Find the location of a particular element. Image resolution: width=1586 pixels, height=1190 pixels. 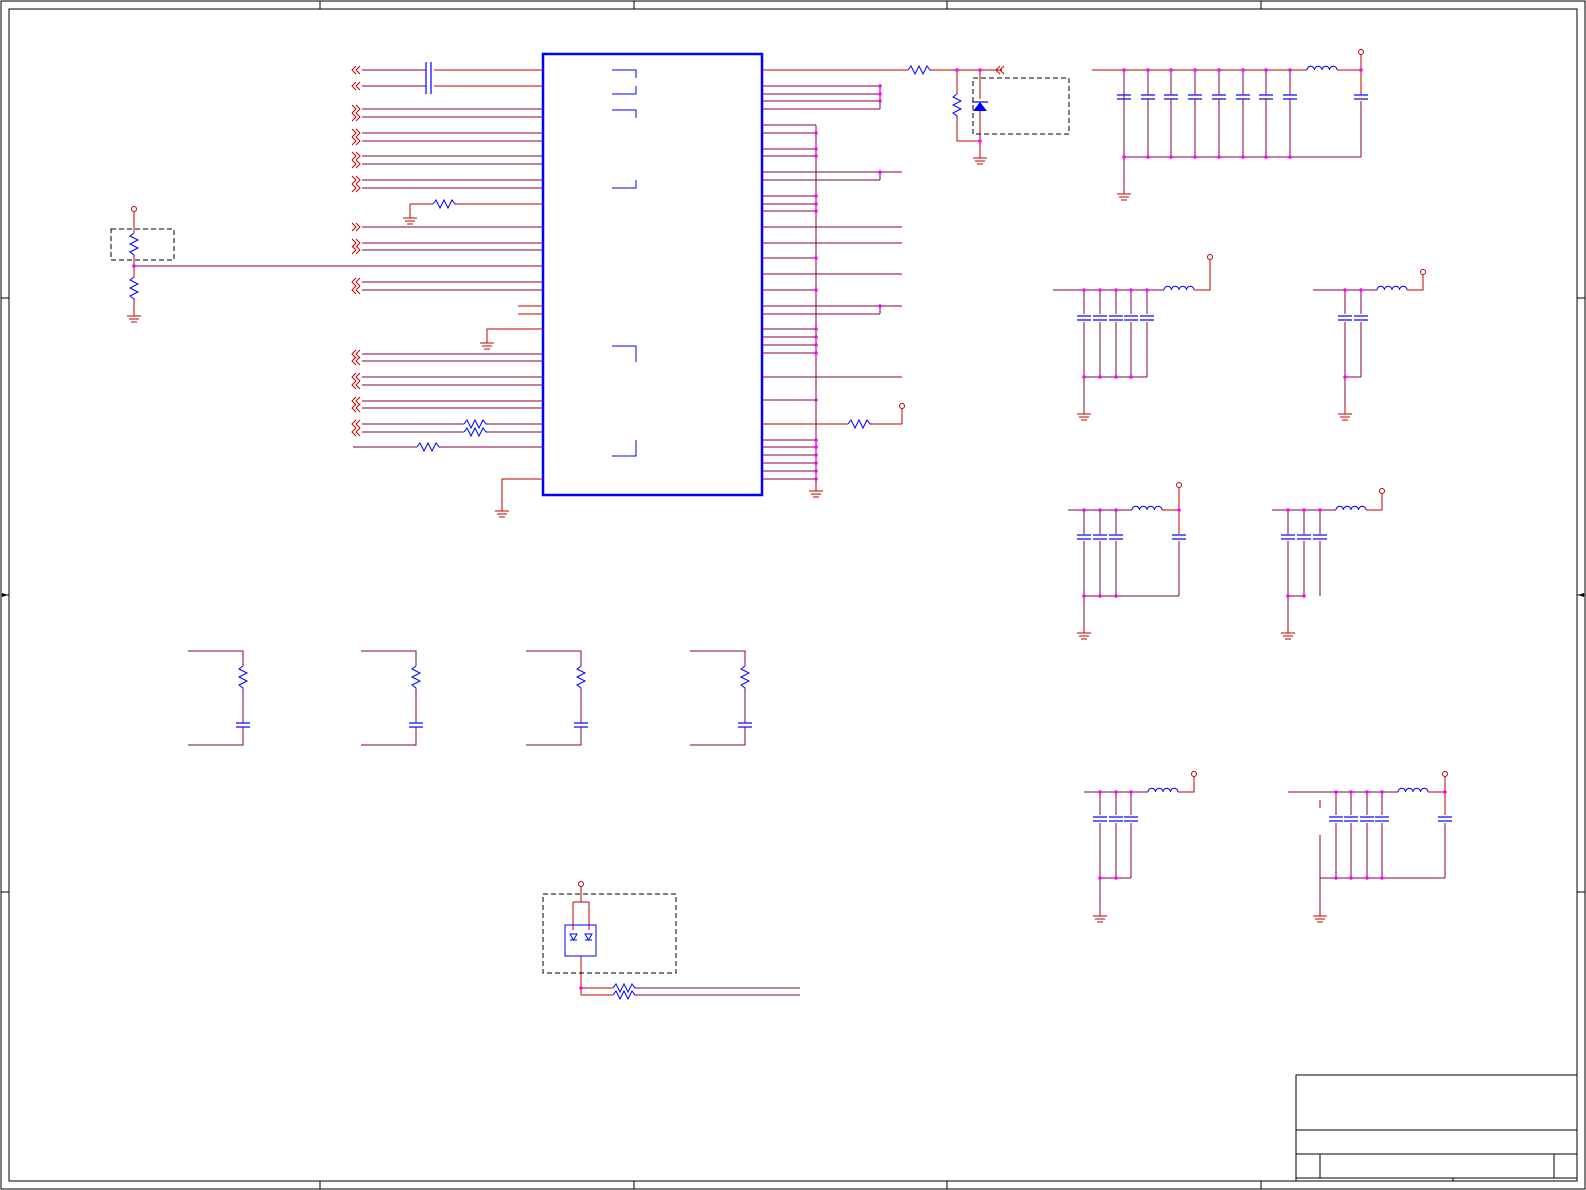

right-junctions is located at coordinates (856, 291).